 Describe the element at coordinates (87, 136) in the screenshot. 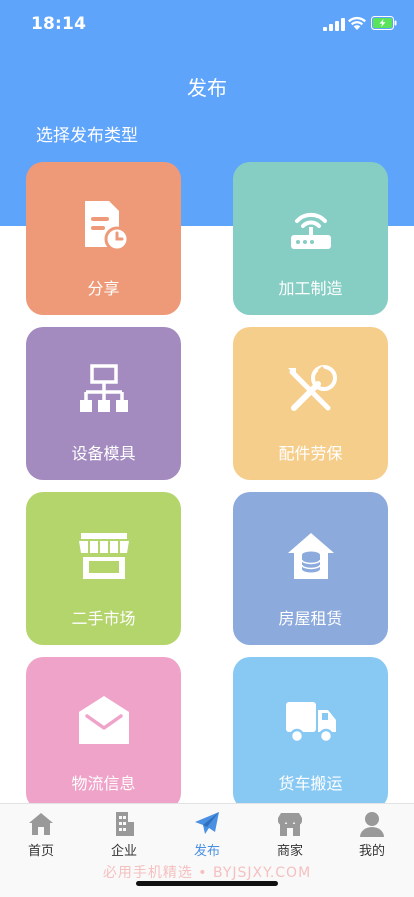

I see `section-label: 选择发布类型` at that location.